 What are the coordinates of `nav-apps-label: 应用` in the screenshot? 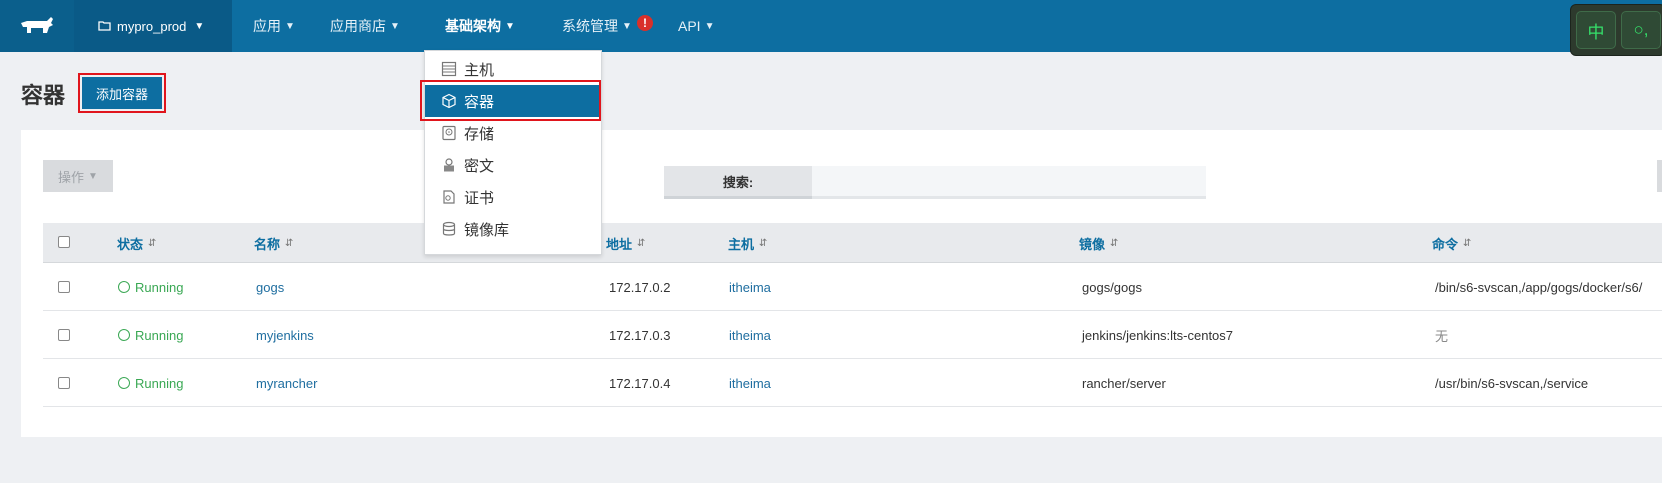 It's located at (267, 26).